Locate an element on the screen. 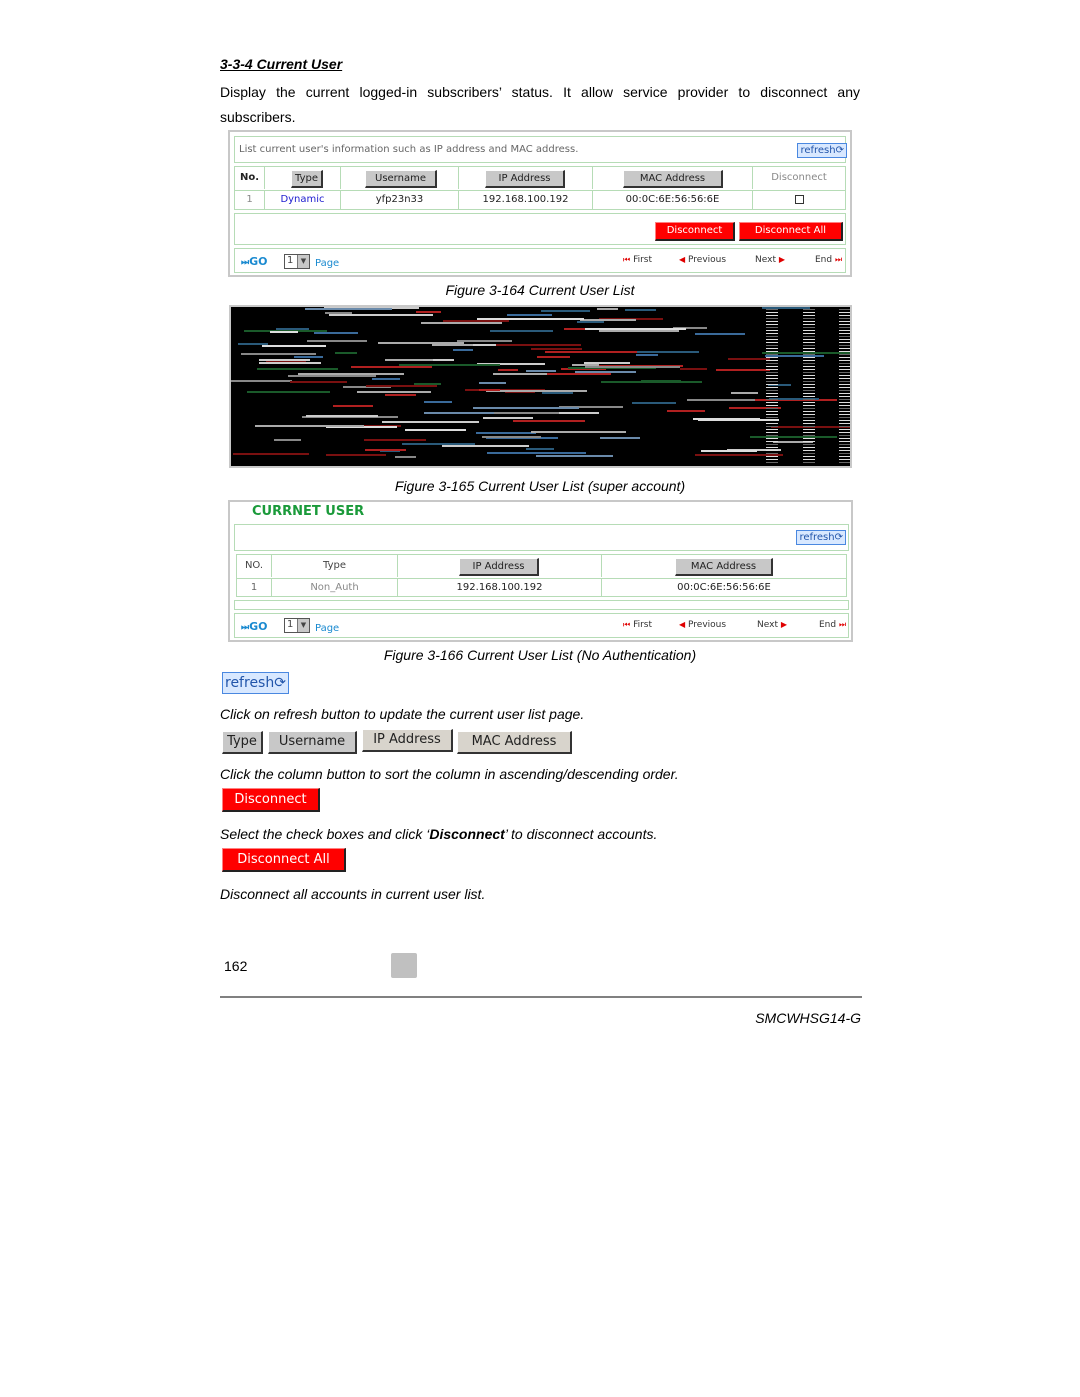 Image resolution: width=1080 pixels, height=1397 pixels. page-number: 162 is located at coordinates (236, 966).